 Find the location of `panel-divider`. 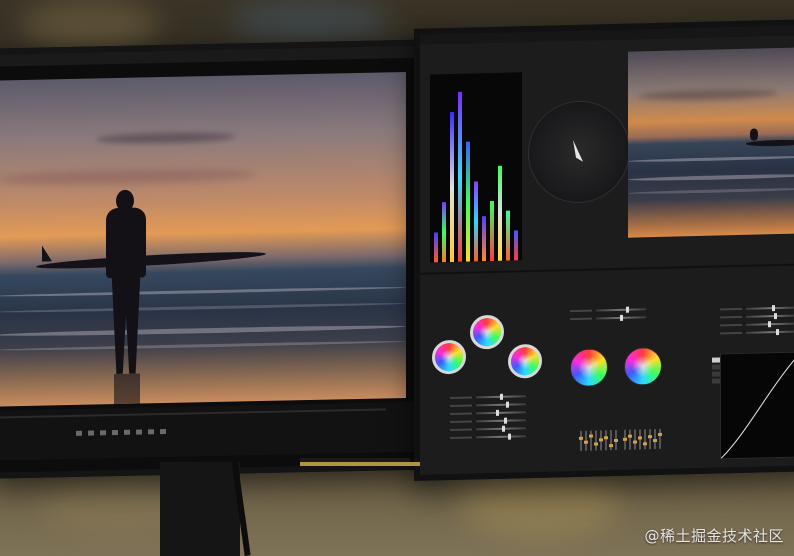

panel-divider is located at coordinates (607, 269).